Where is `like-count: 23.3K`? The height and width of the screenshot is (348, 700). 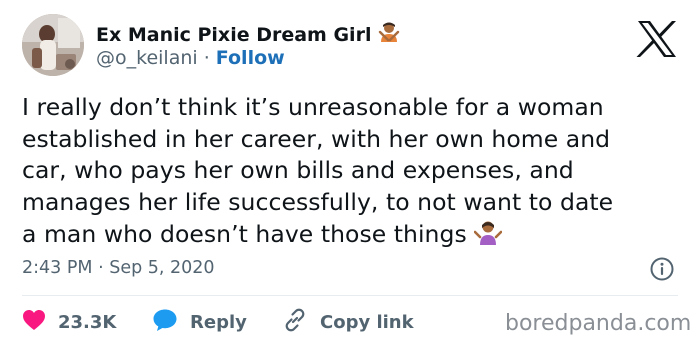 like-count: 23.3K is located at coordinates (87, 322).